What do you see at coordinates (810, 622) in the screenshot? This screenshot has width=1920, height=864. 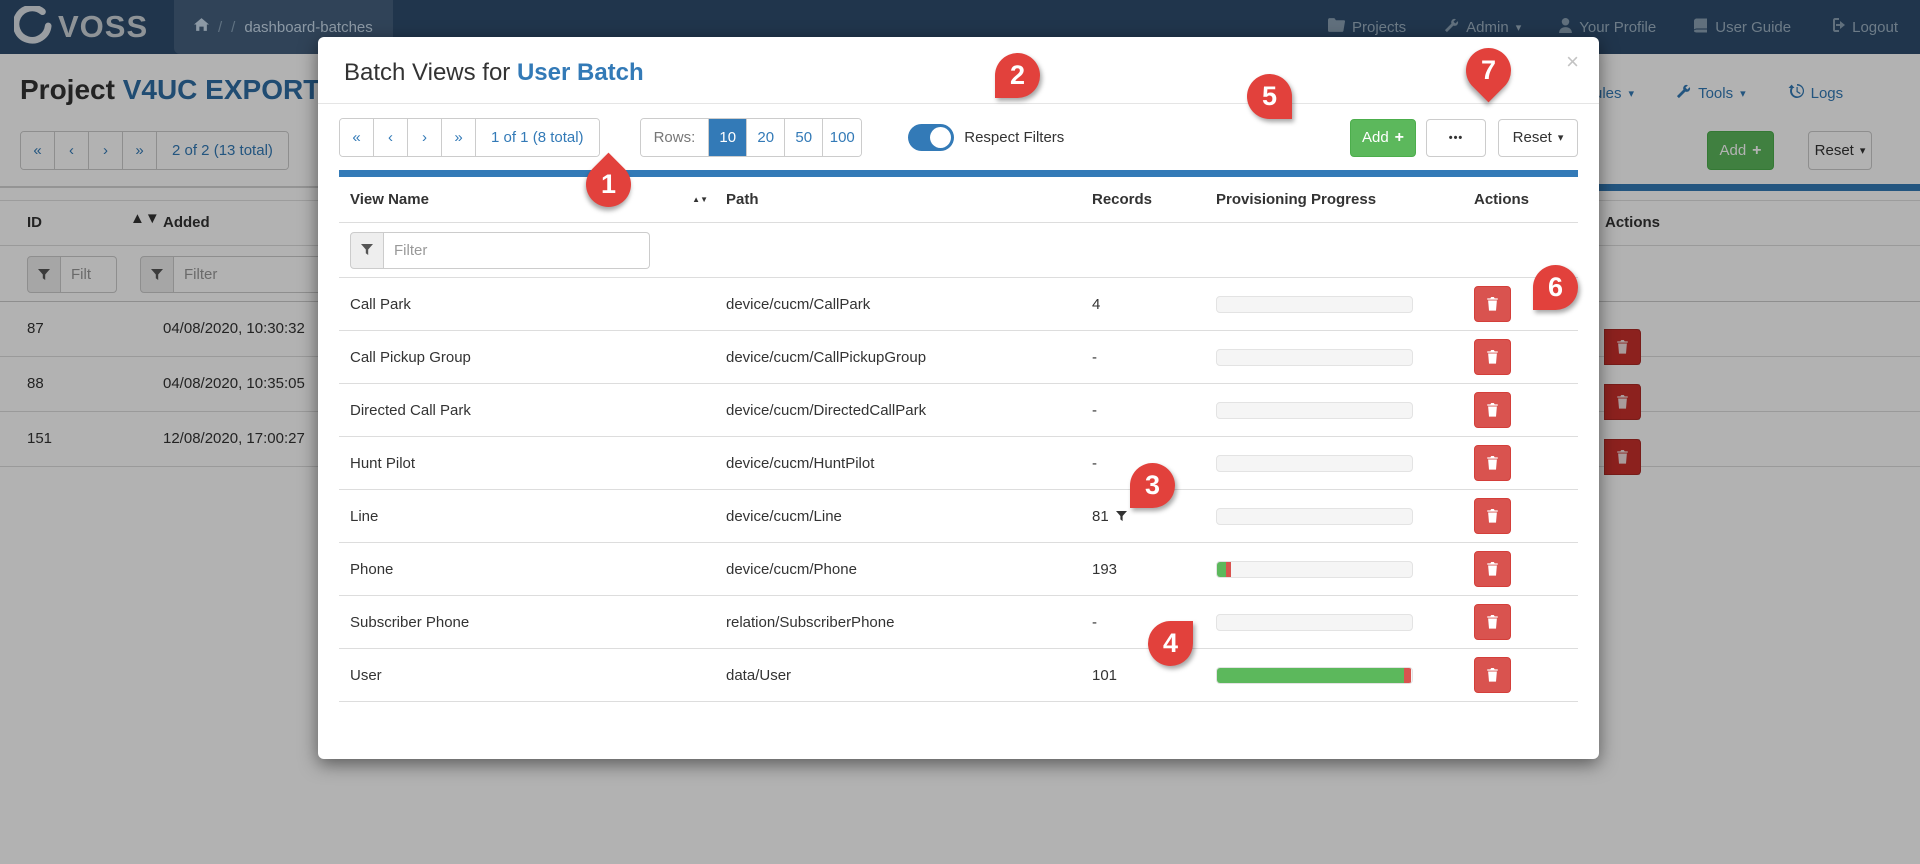 I see `path-cell: relation/SubscriberPhone` at bounding box center [810, 622].